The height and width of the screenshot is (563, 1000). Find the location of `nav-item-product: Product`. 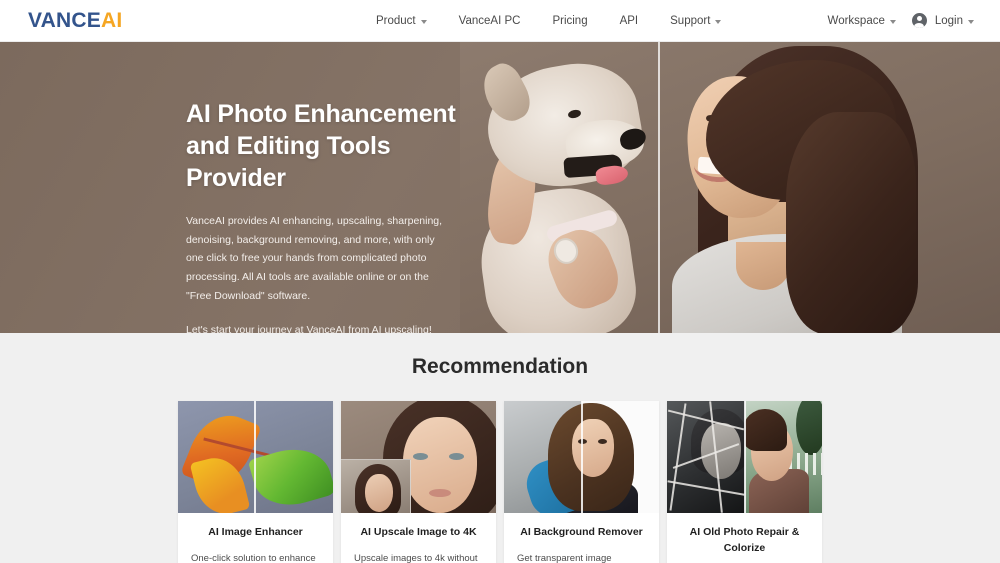

nav-item-product: Product is located at coordinates (401, 21).